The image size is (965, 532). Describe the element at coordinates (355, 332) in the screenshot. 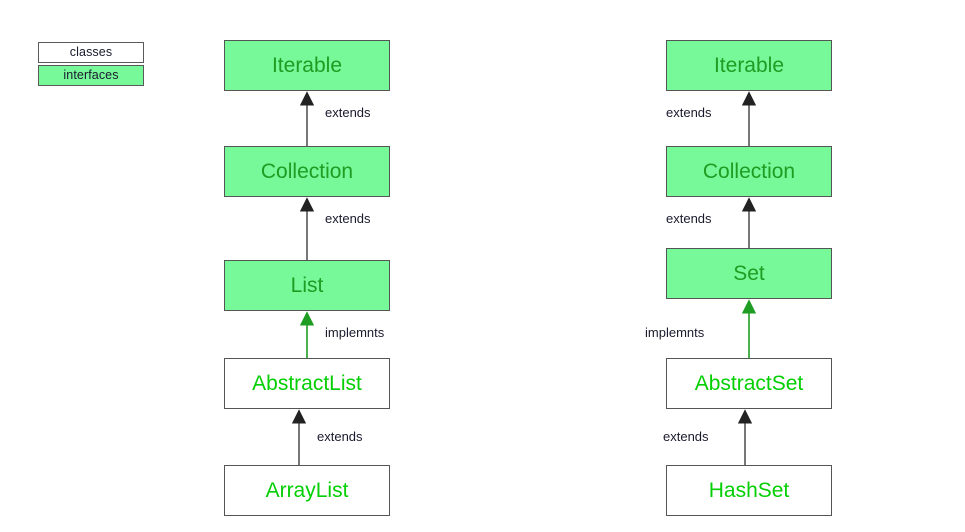

I see `edge-label-abstractlist-list: implemnts` at that location.